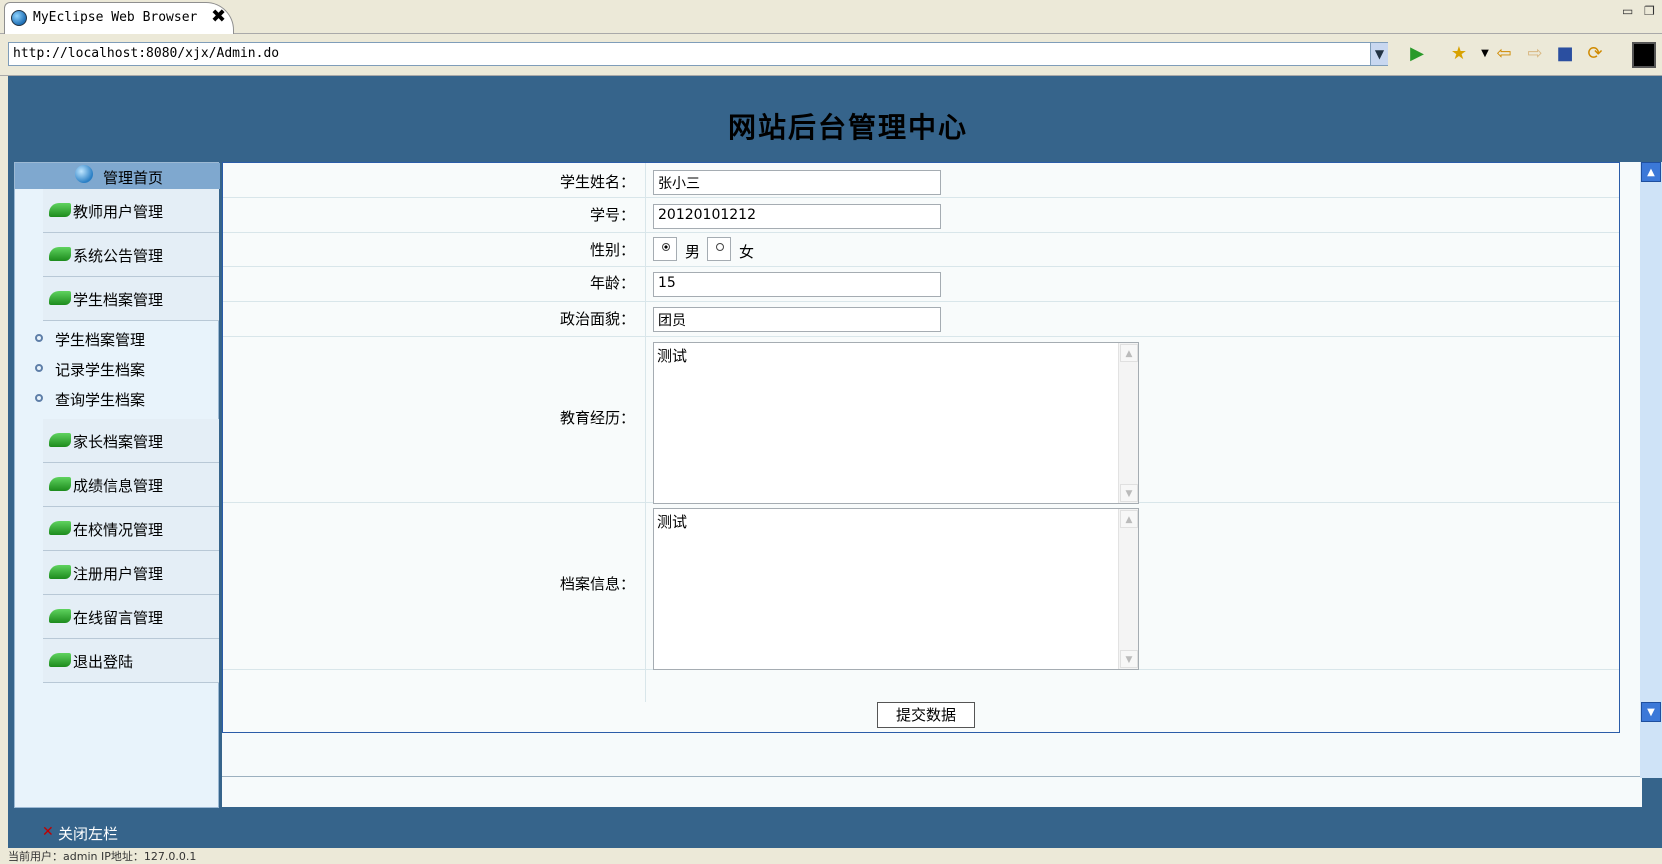  What do you see at coordinates (896, 589) in the screenshot?
I see `archive-textarea: 测试 ▲ ▼` at bounding box center [896, 589].